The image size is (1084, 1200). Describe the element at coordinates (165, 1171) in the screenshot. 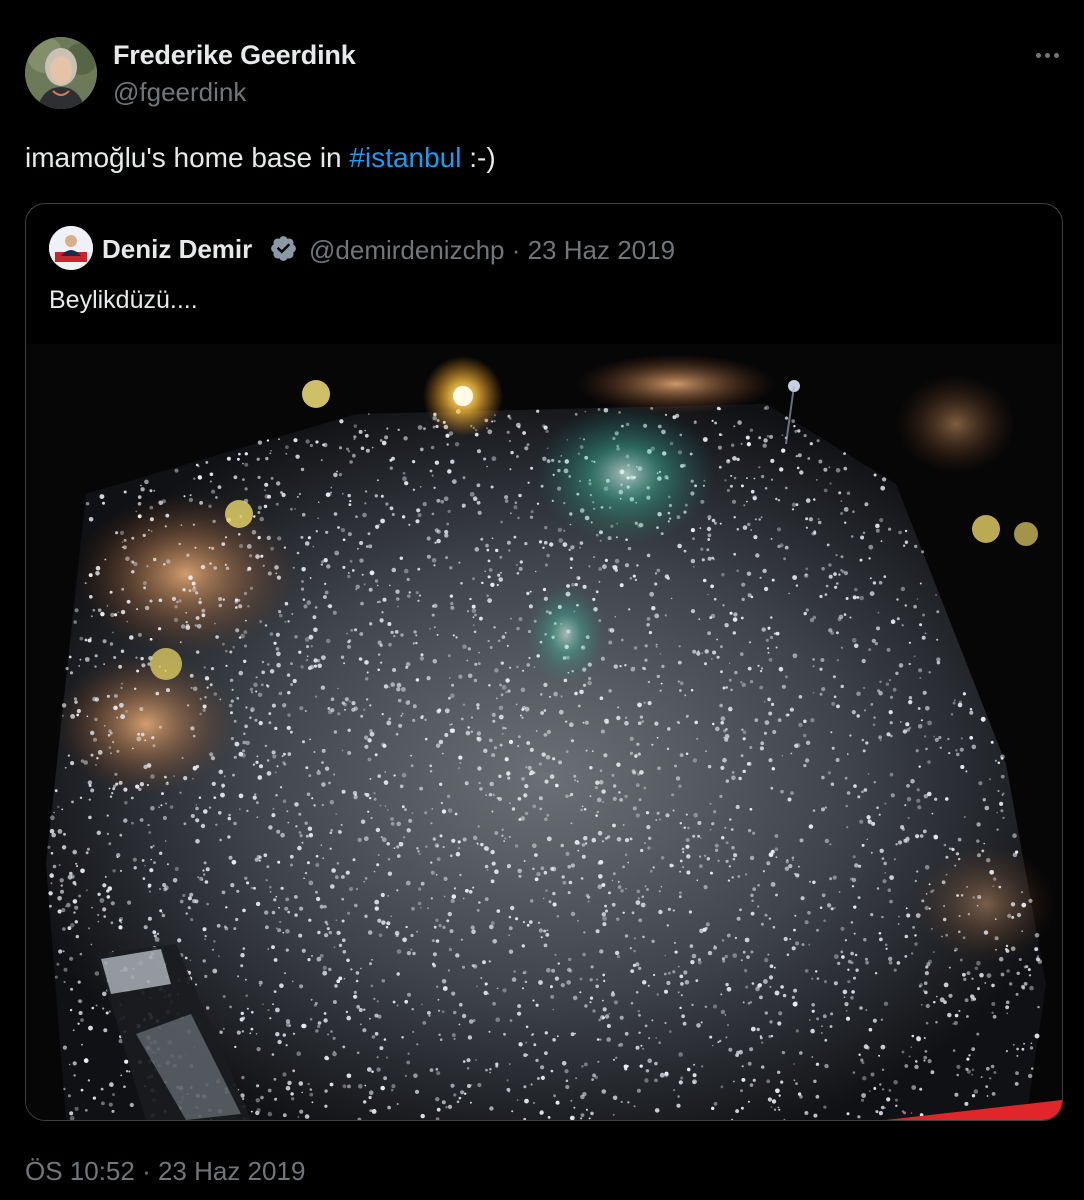

I see `tweet-timestamp: ÖS 10:52 · 23 Haz 2019` at that location.